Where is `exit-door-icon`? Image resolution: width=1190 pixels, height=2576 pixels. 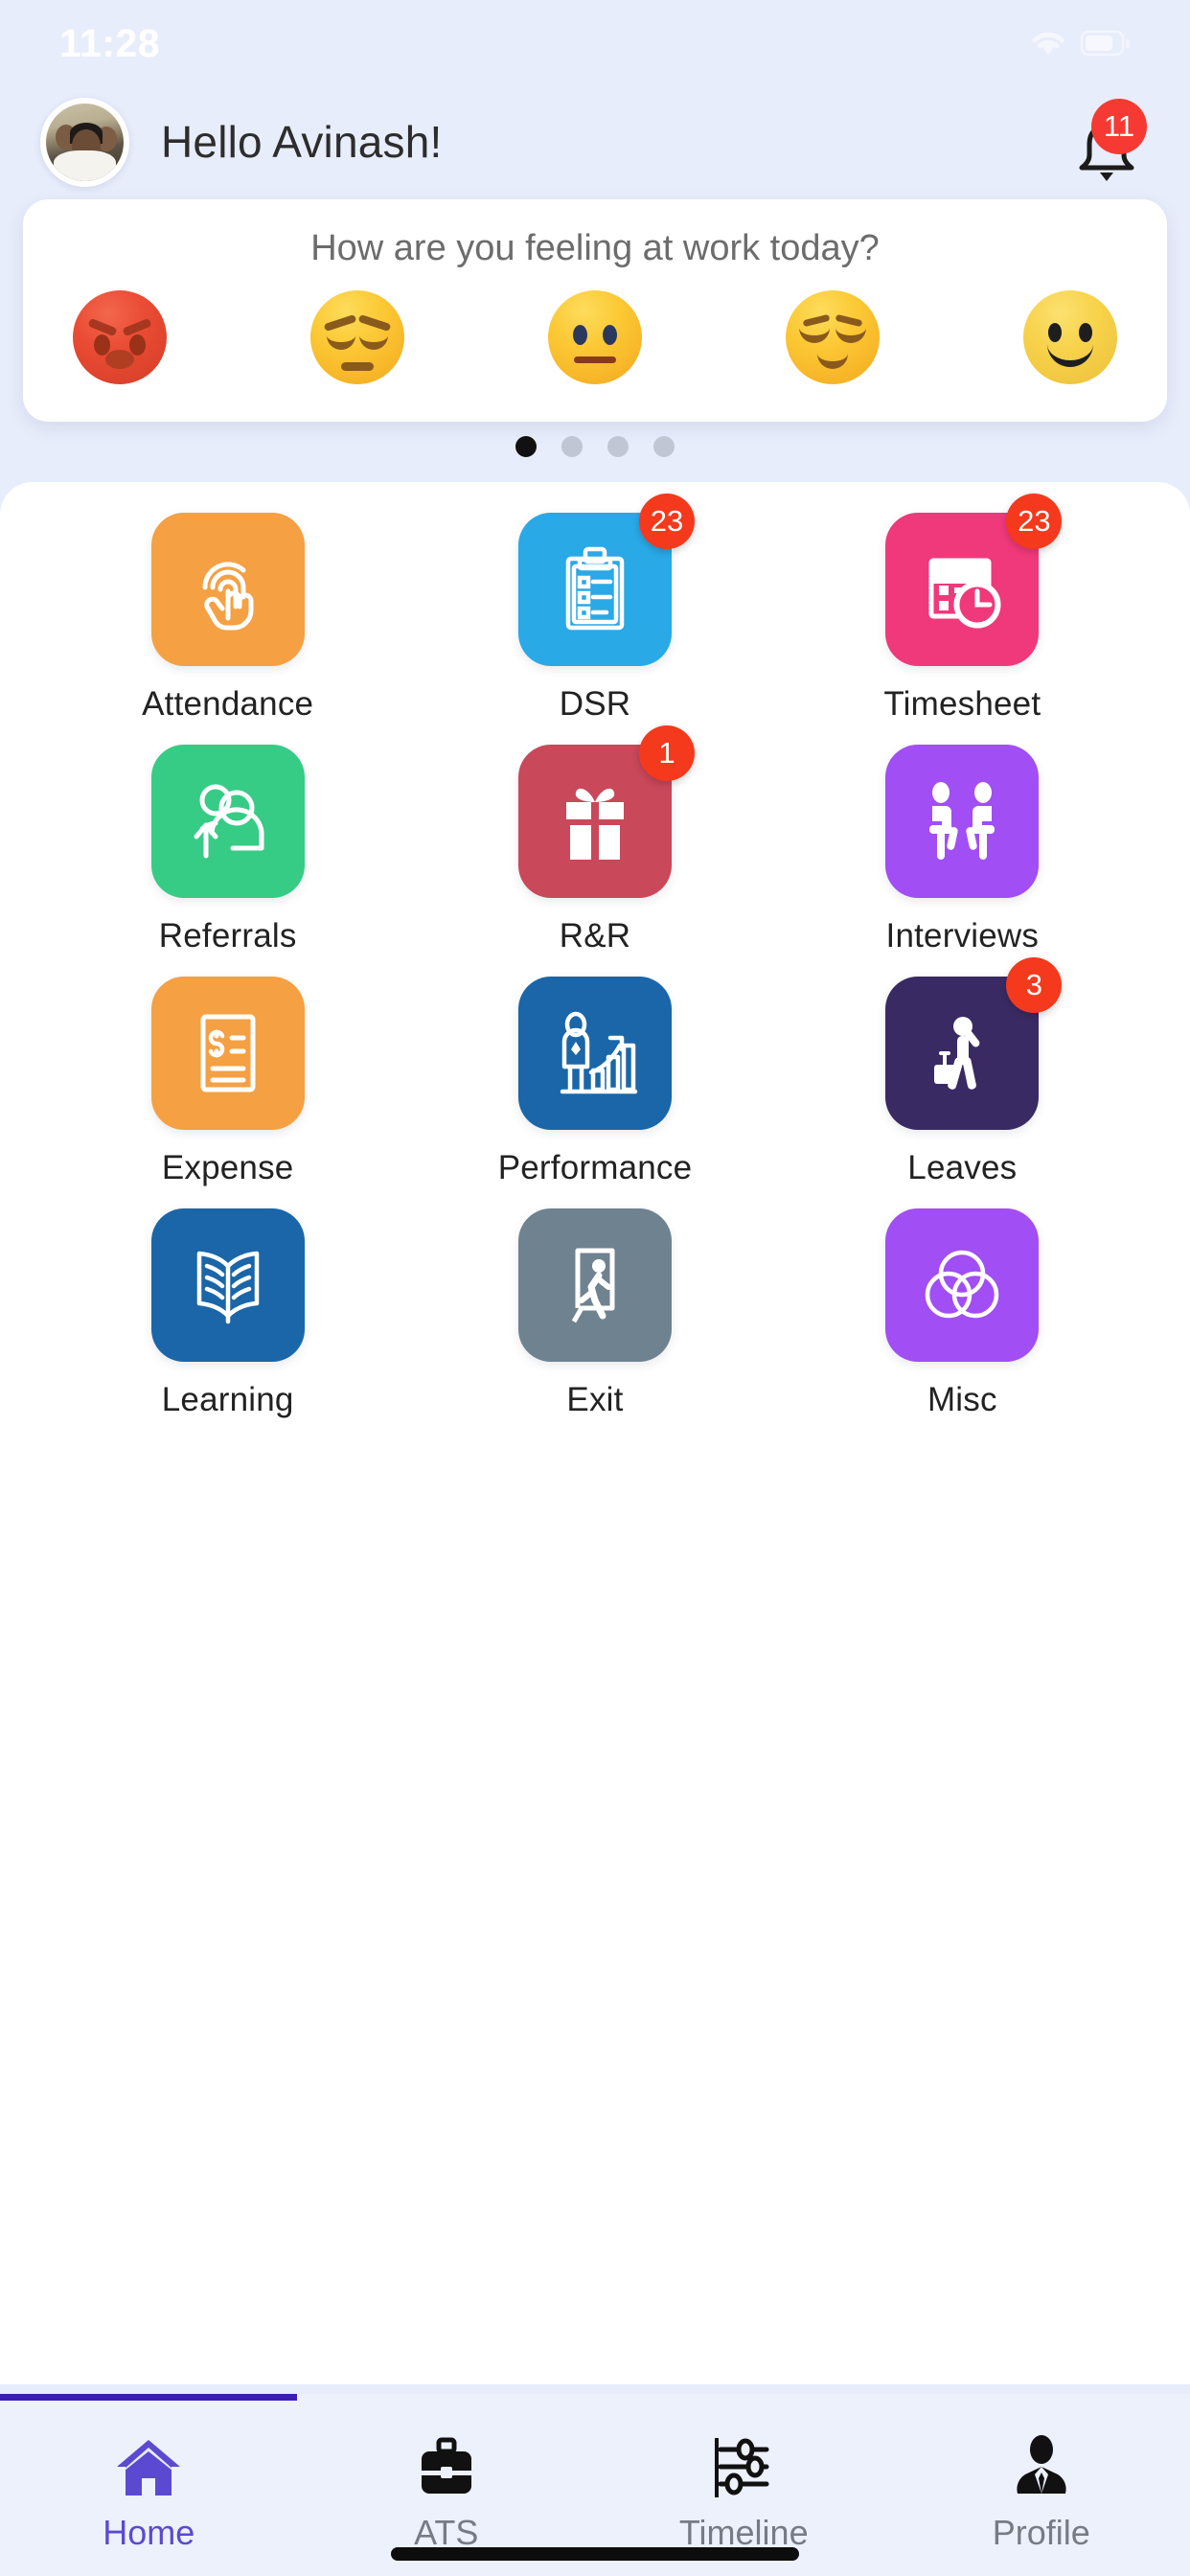 exit-door-icon is located at coordinates (595, 1285).